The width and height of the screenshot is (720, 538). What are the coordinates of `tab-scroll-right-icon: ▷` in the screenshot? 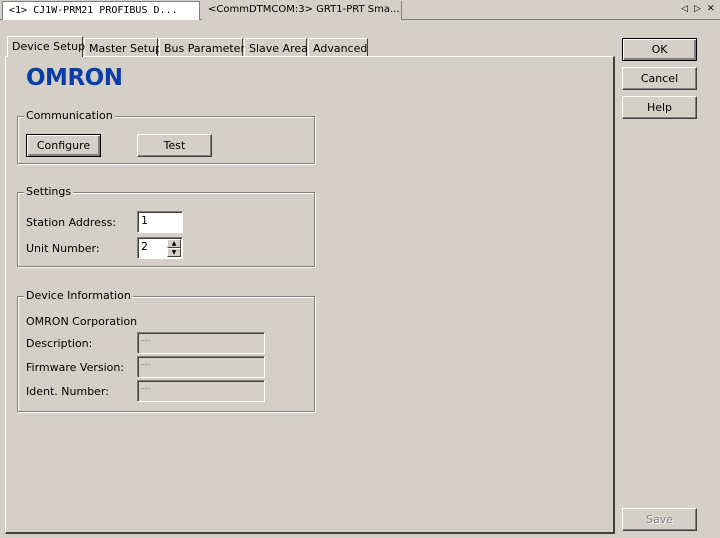 It's located at (697, 9).